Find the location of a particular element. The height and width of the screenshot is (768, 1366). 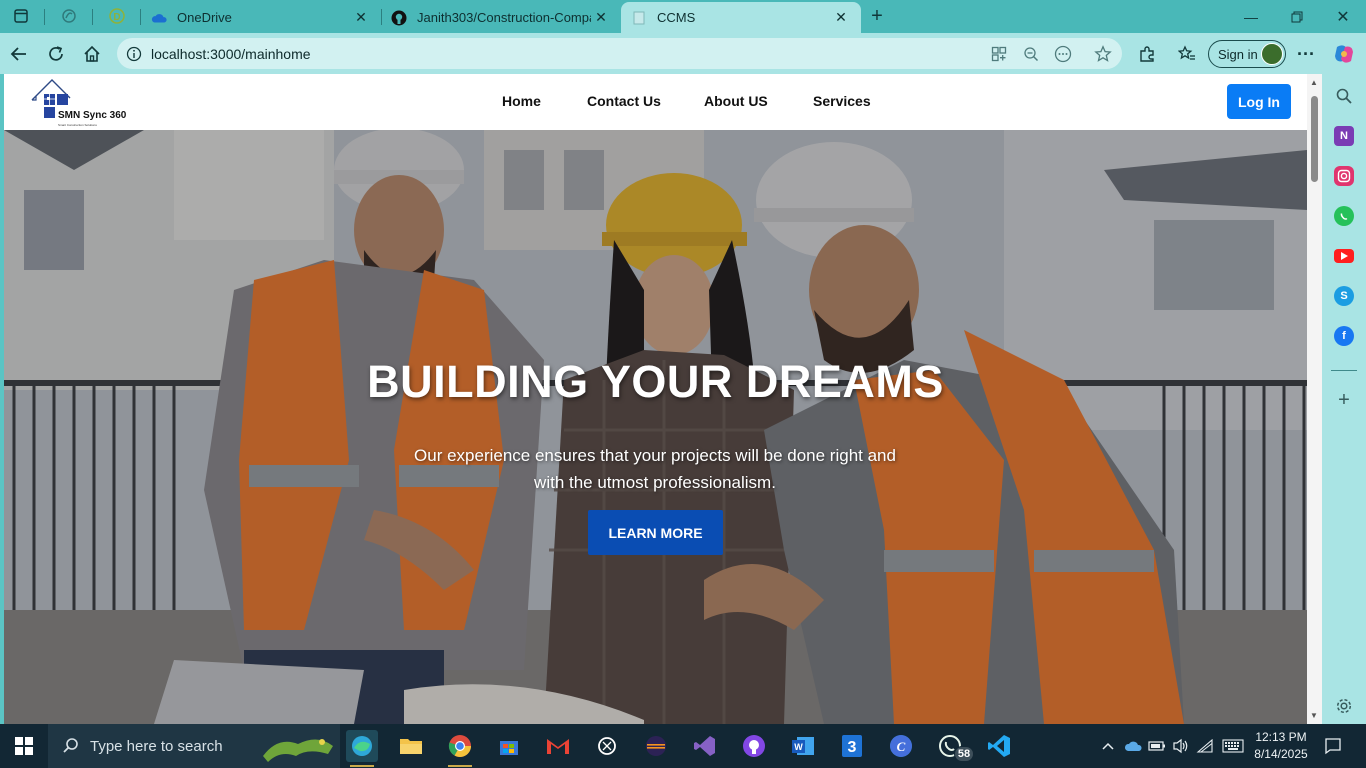

tab-label: OneDrive is located at coordinates (204, 17).